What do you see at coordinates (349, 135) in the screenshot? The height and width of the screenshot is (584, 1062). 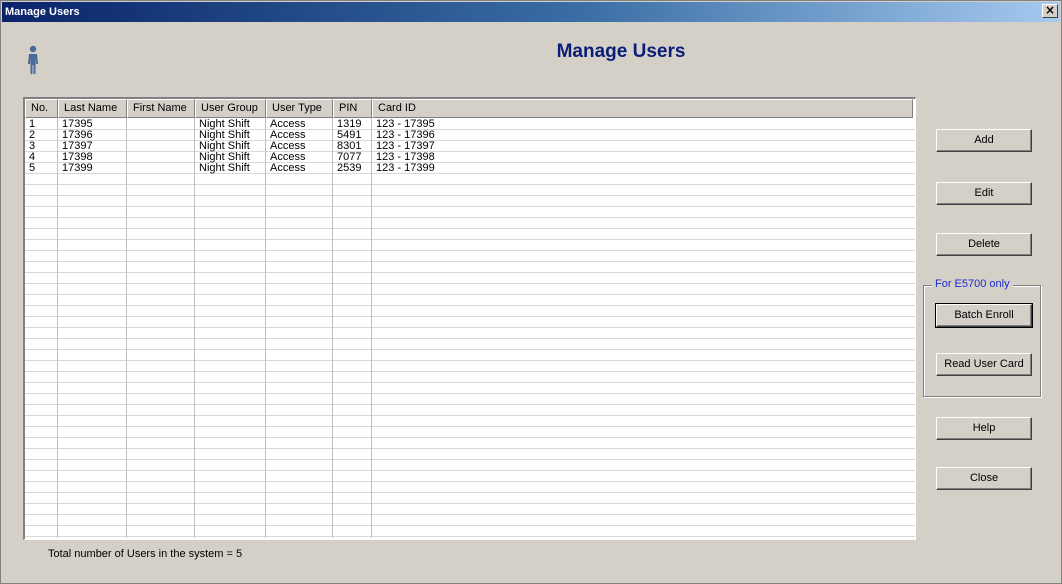 I see `table-cell: 5491` at bounding box center [349, 135].